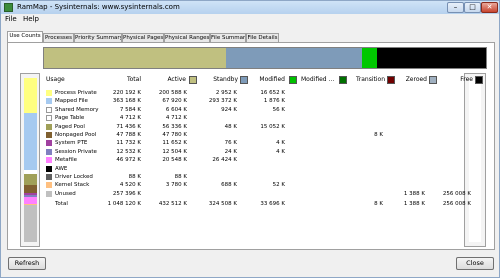 The height and width of the screenshot is (278, 500). Describe the element at coordinates (272, 126) in the screenshot. I see `cell-modified: 15 052 K` at that location.